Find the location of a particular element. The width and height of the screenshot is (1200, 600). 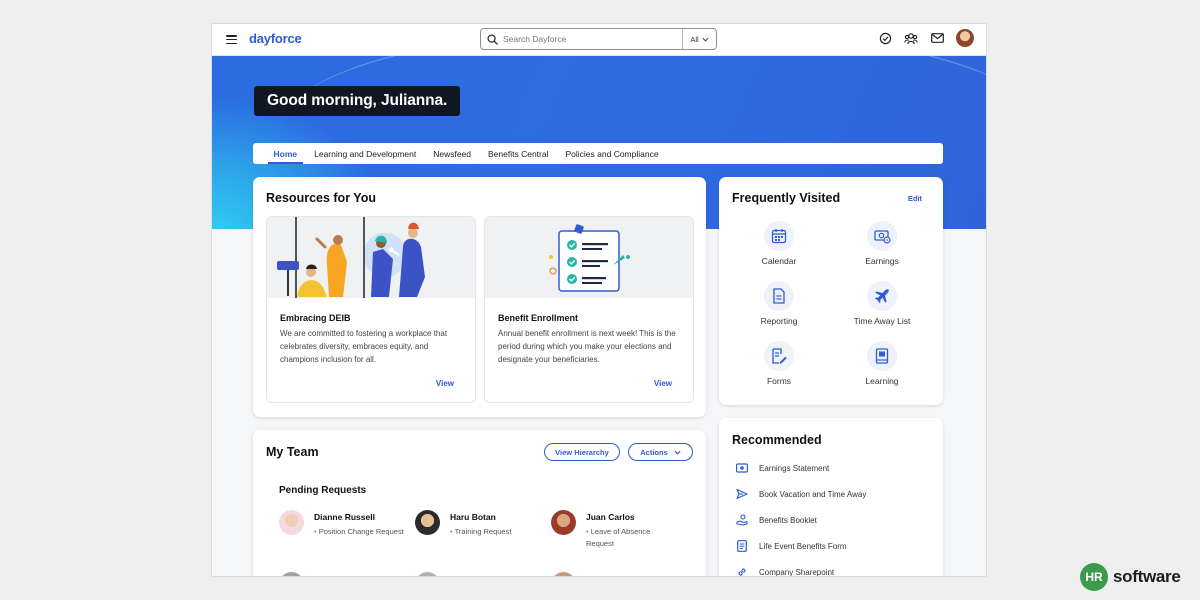

recommended-label: Life Event Benefits Form is located at coordinates (803, 546).